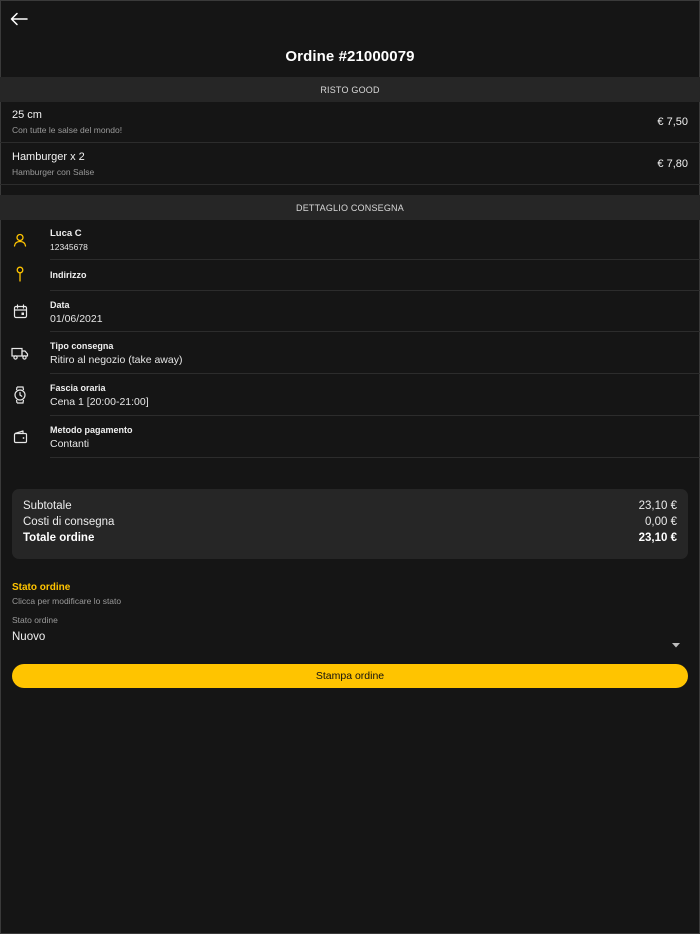 The image size is (700, 934). What do you see at coordinates (20, 311) in the screenshot?
I see `calendar-icon` at bounding box center [20, 311].